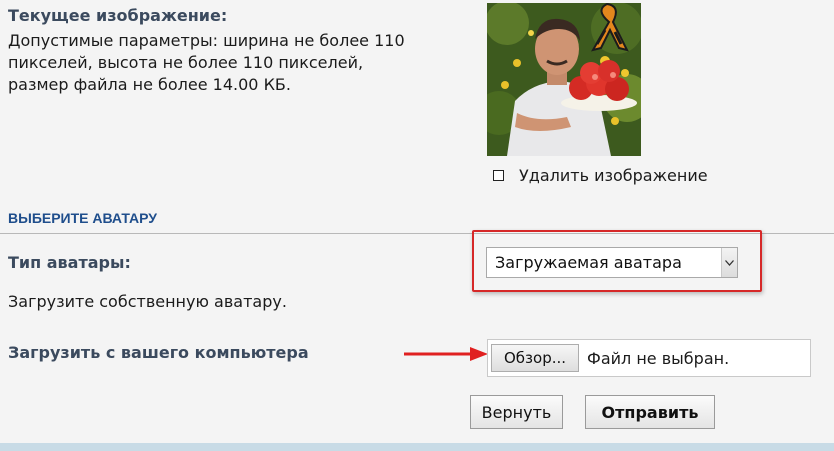 The width and height of the screenshot is (834, 451). I want to click on submit-button: Отправить, so click(650, 412).